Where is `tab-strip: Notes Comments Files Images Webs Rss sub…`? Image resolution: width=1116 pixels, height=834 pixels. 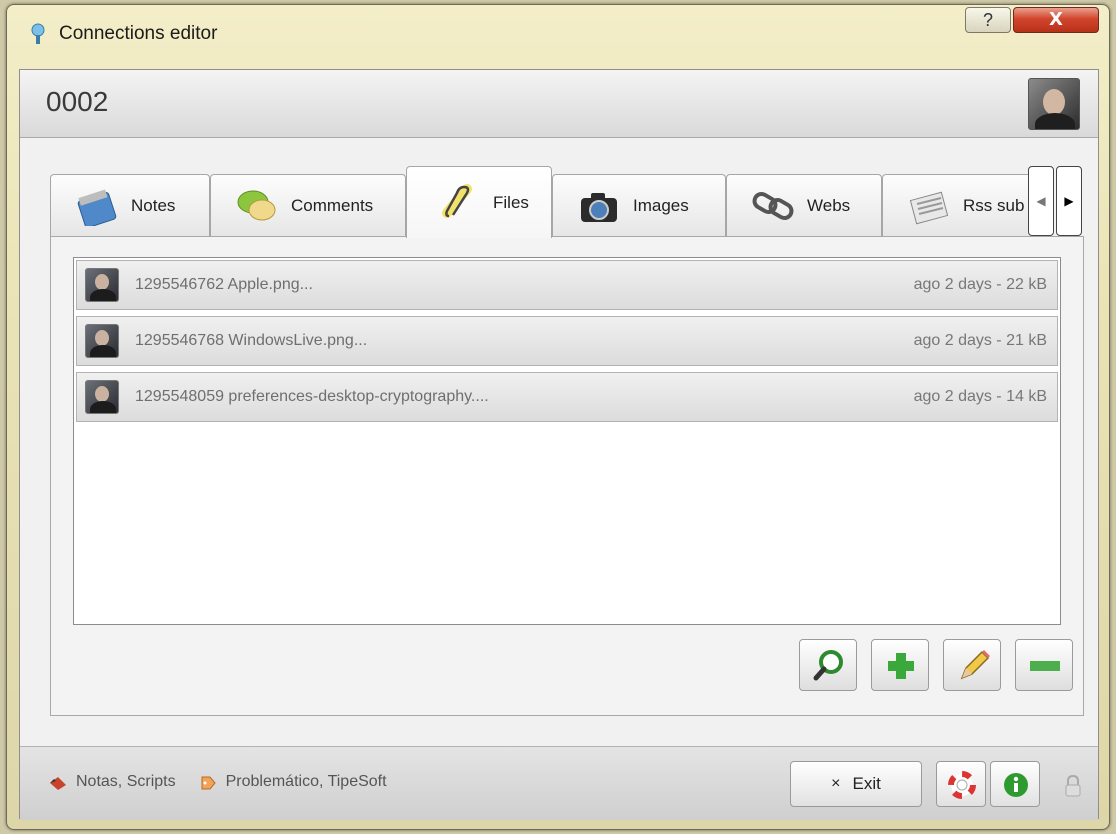 tab-strip: Notes Comments Files Images Webs Rss sub… is located at coordinates (566, 202).